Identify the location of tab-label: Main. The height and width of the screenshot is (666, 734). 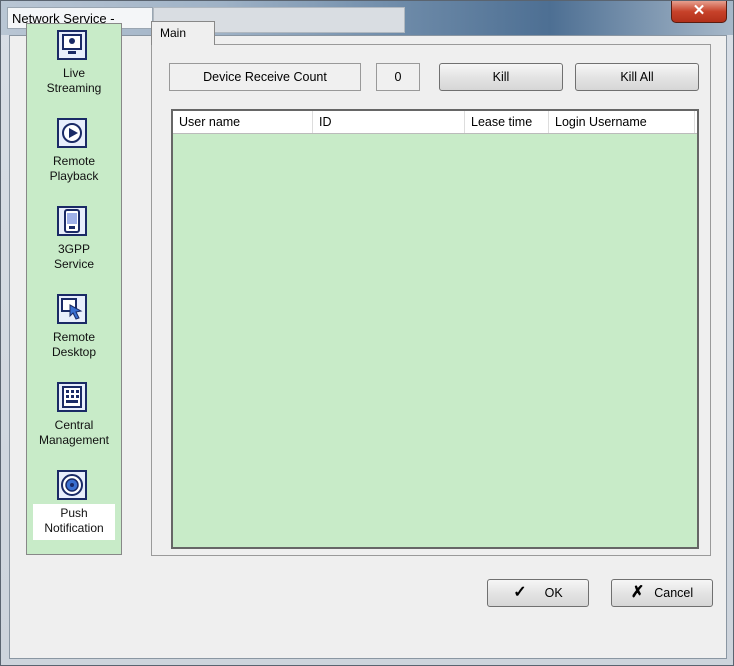
(173, 33).